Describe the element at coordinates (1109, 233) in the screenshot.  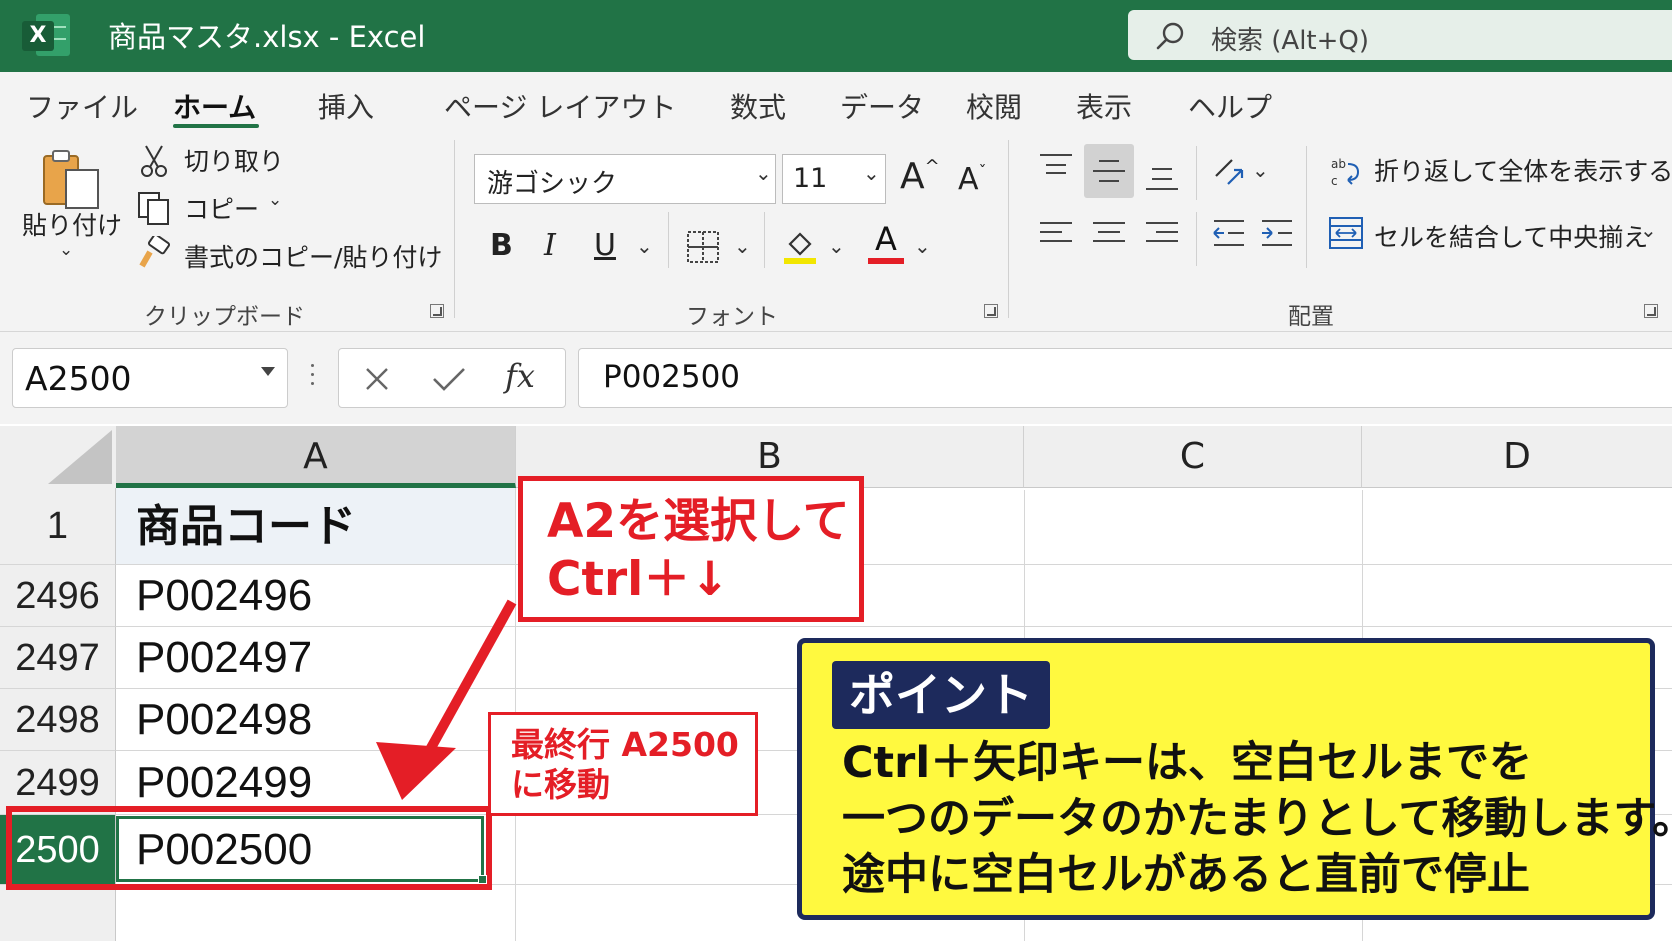
I see `align-center-icon` at that location.